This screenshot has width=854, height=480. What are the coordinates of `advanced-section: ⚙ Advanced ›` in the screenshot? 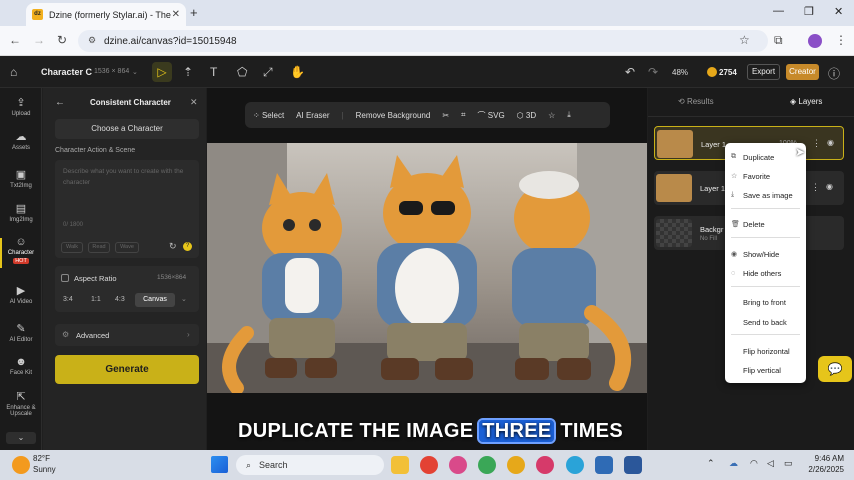 It's located at (127, 335).